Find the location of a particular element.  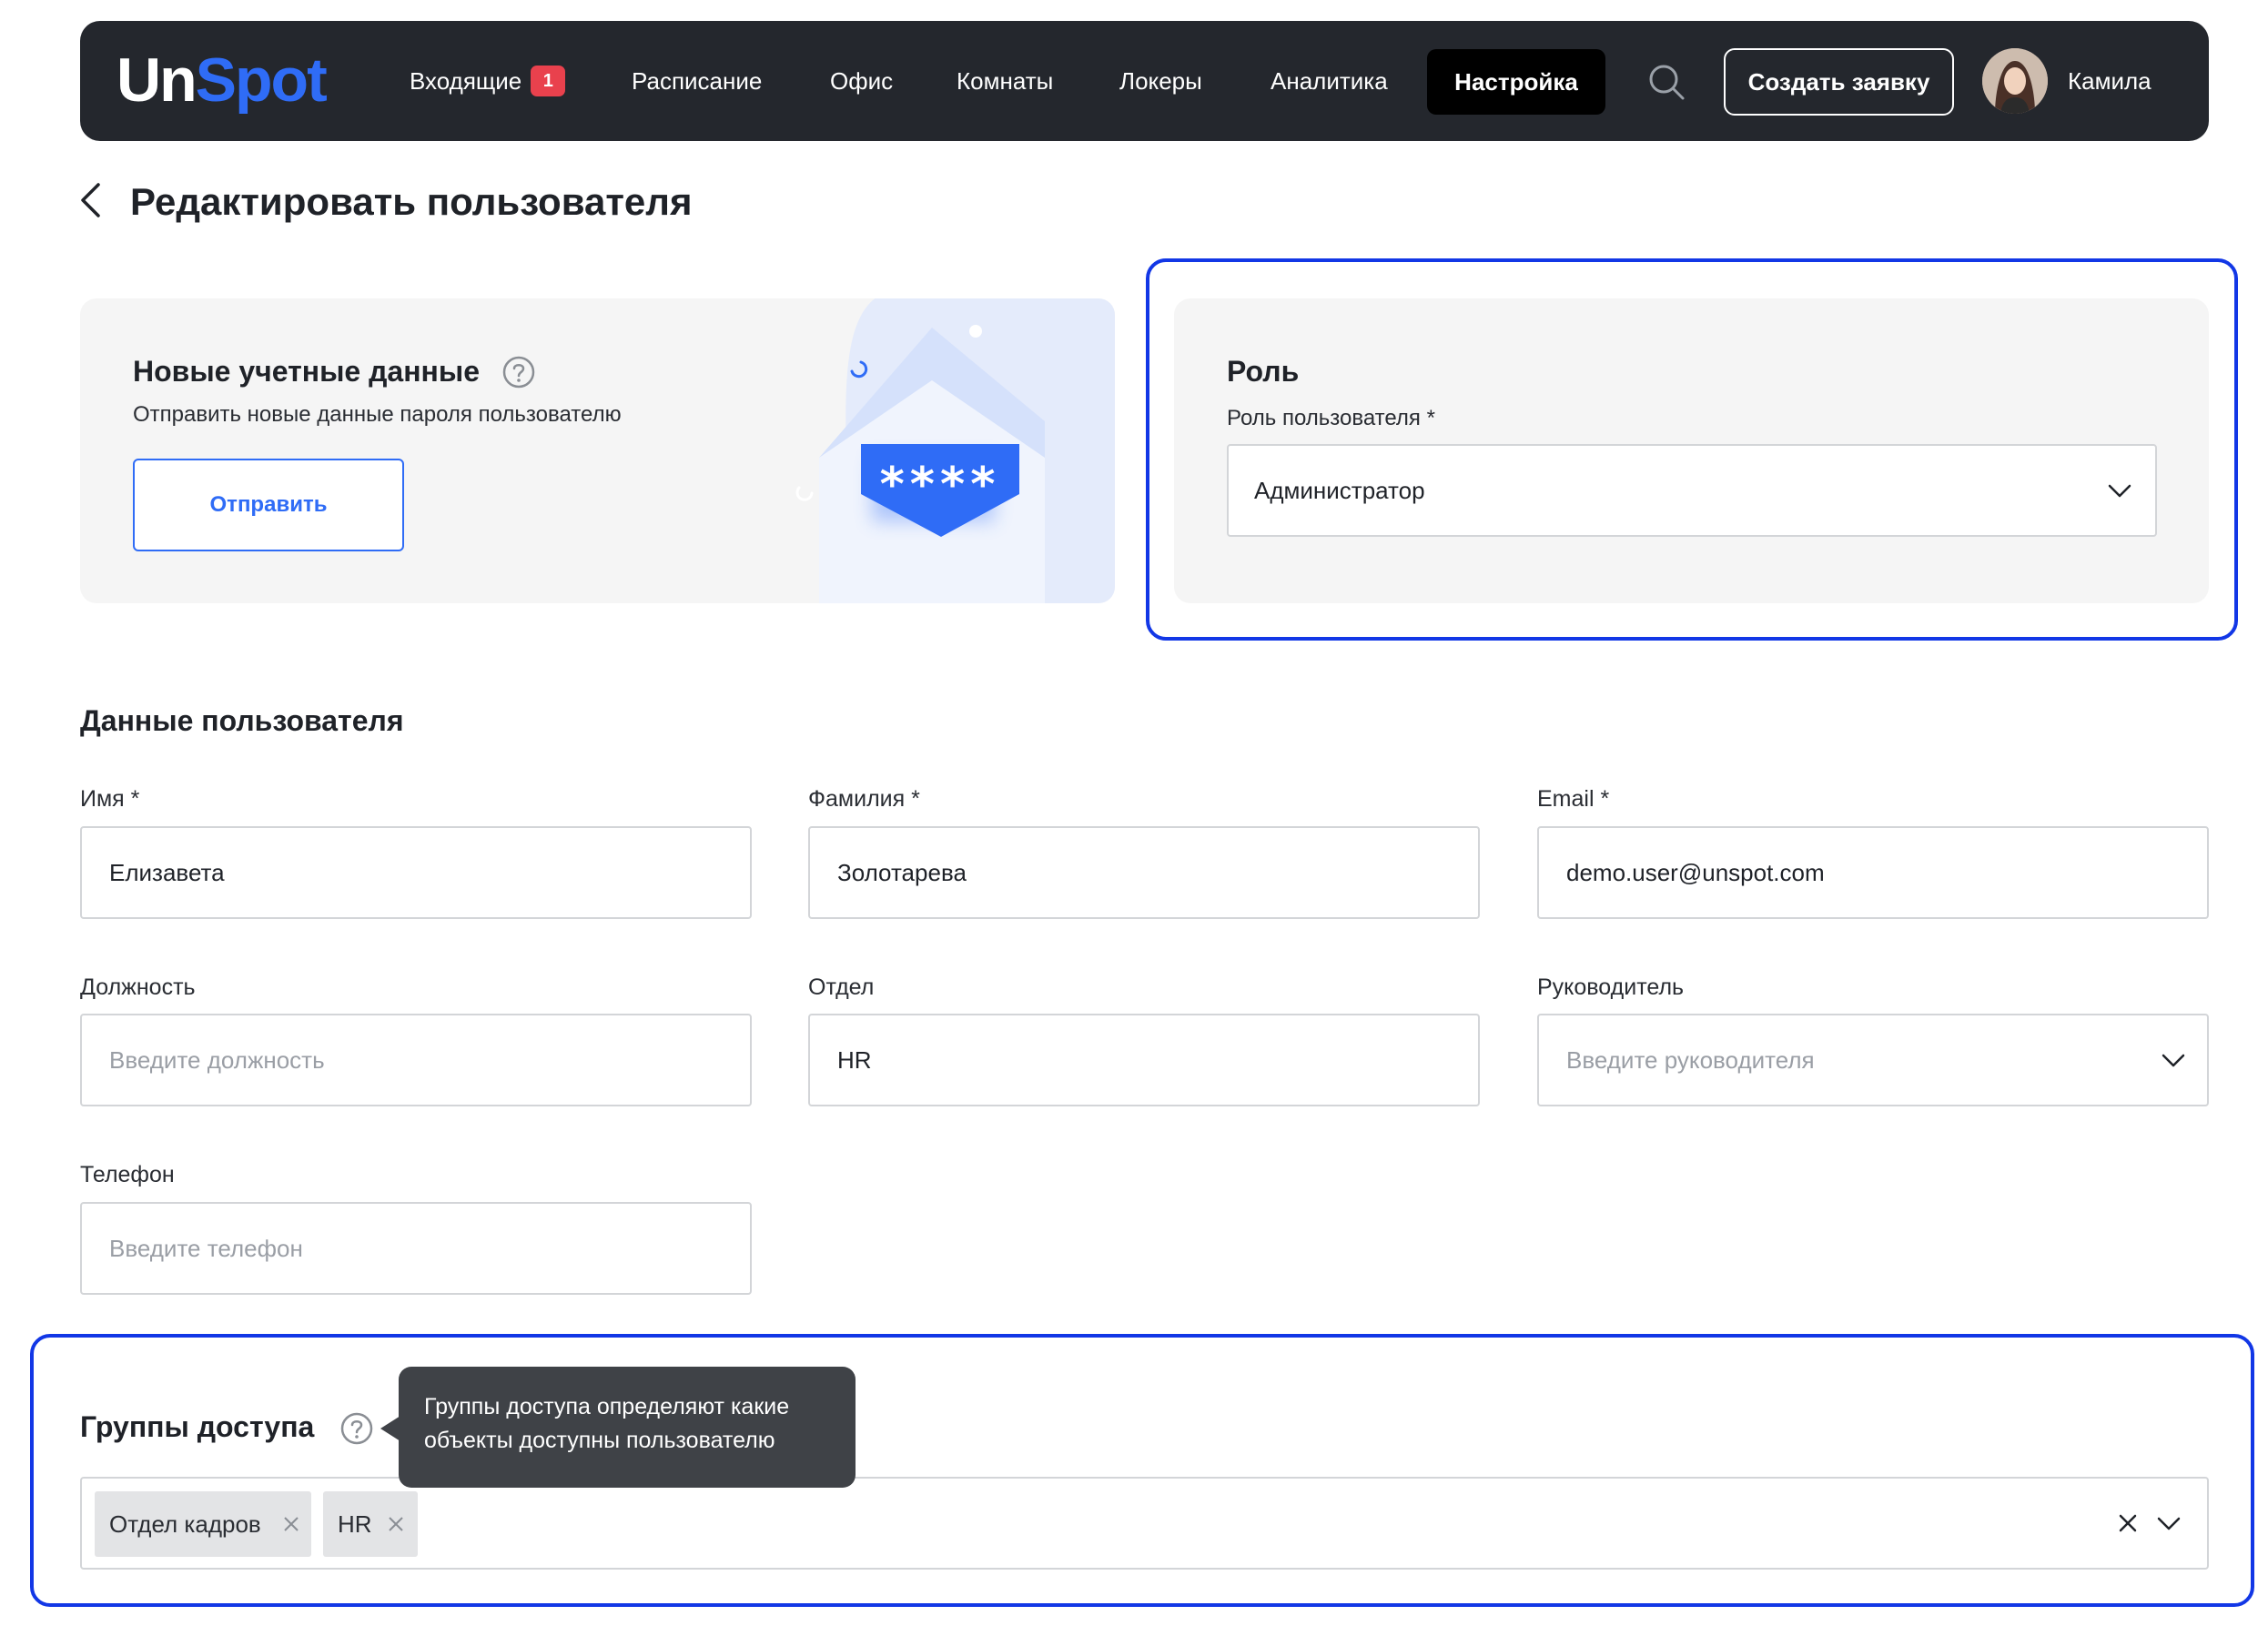

phone-label: Телефон is located at coordinates (127, 1174).